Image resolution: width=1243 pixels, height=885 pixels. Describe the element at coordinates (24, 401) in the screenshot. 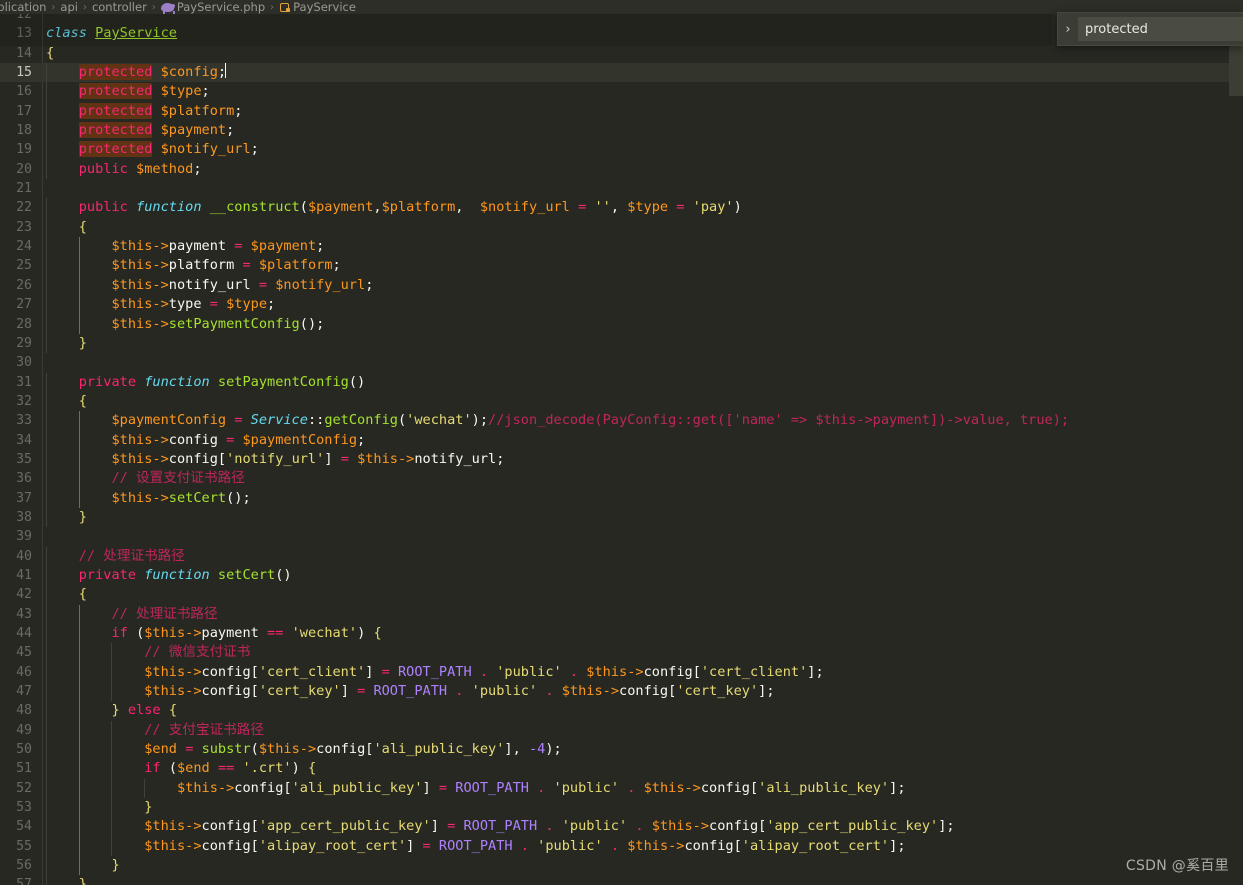

I see `line-number: 32` at that location.